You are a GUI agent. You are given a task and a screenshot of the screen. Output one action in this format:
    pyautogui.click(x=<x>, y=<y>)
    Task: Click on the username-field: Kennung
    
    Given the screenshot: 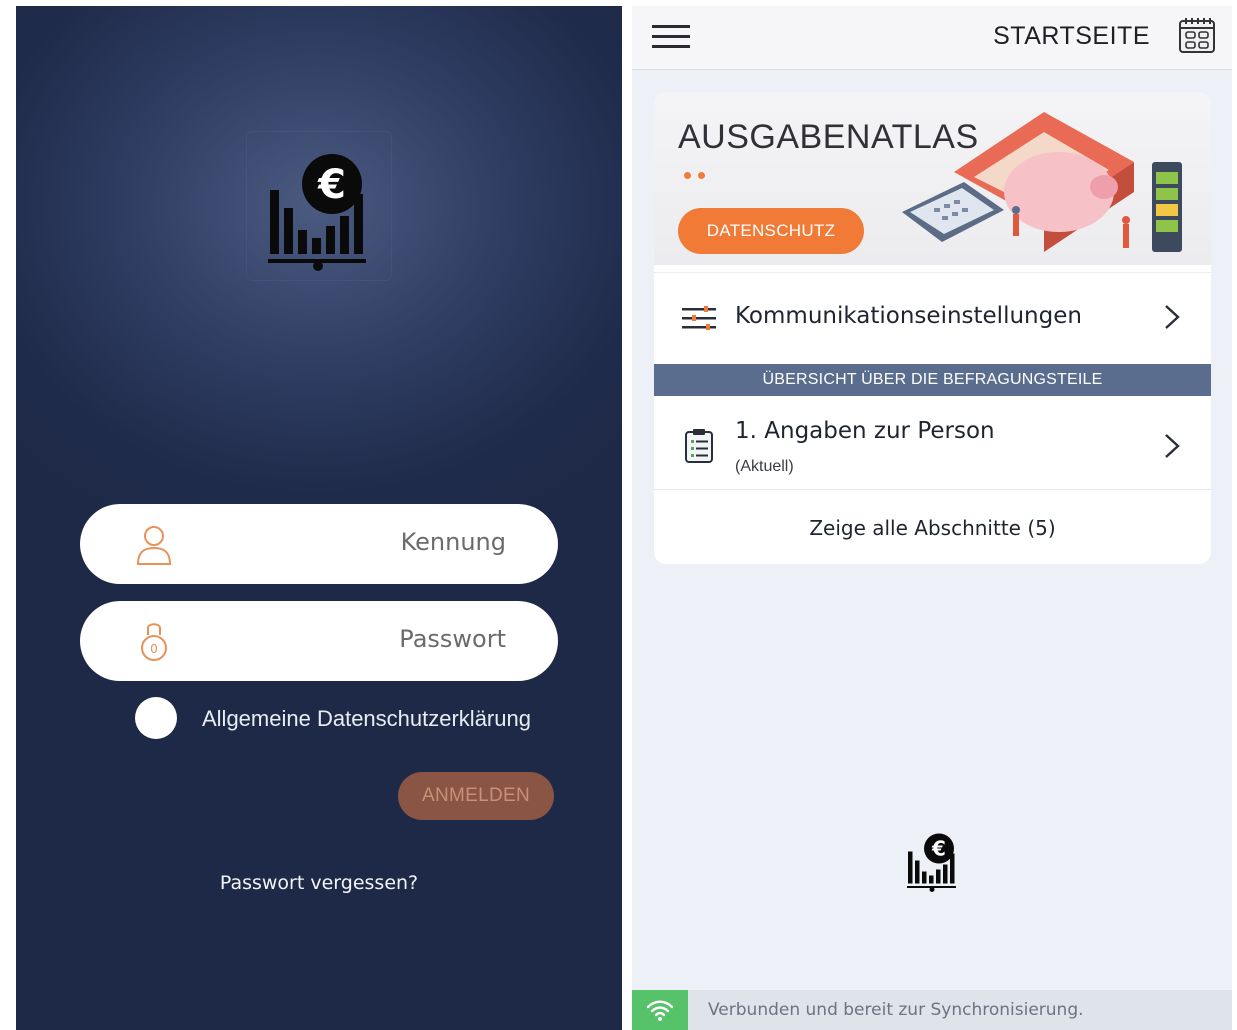 What is the action you would take?
    pyautogui.click(x=319, y=544)
    